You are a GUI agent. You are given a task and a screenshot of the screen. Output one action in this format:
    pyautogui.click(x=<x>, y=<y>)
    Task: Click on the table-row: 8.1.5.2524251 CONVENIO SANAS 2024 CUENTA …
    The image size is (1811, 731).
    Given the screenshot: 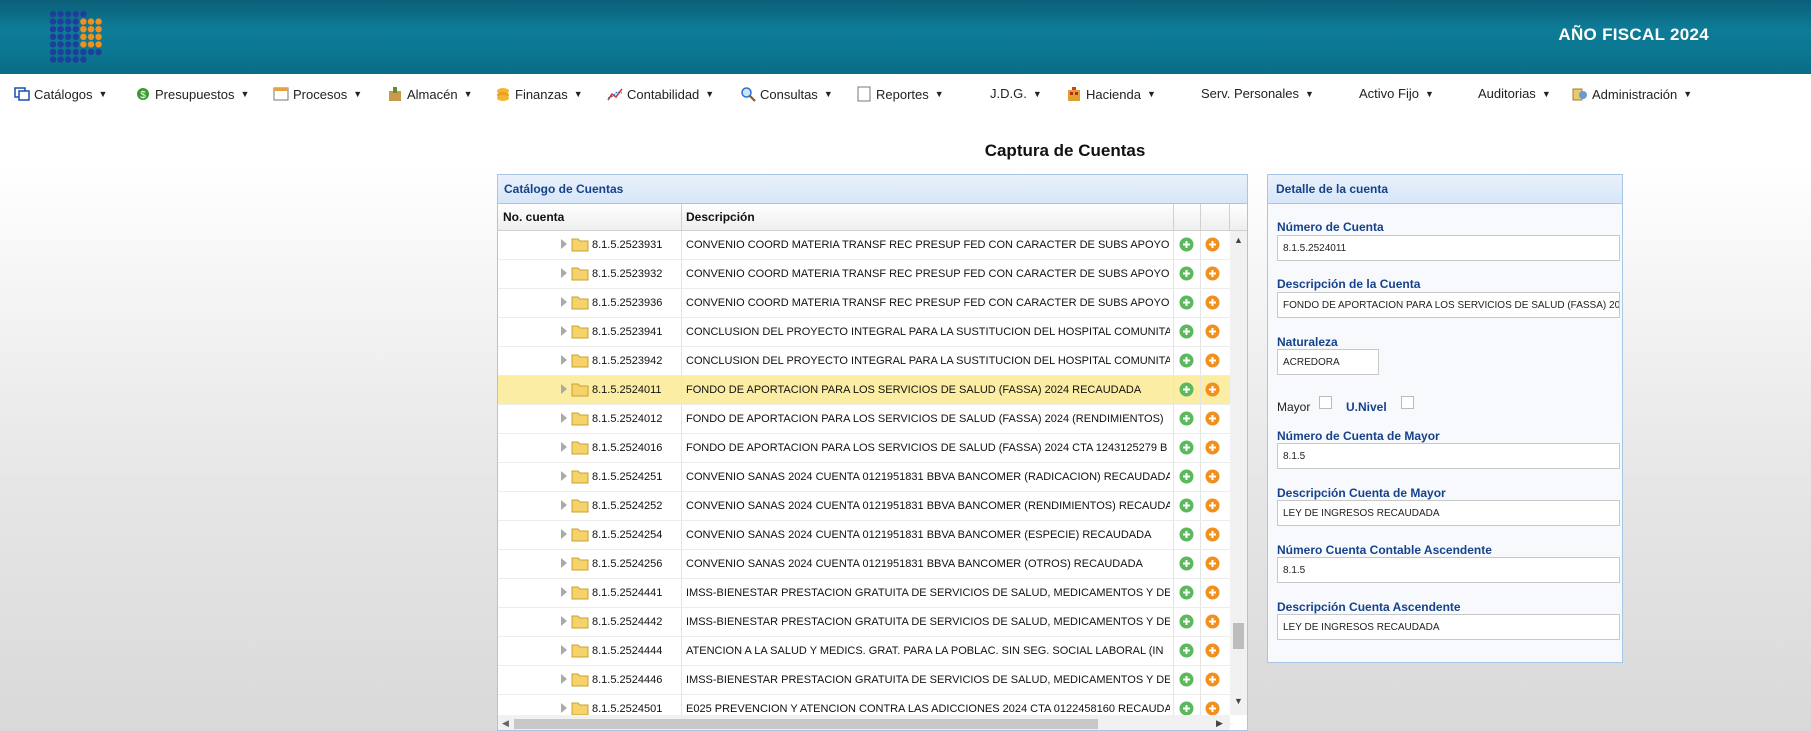 What is the action you would take?
    pyautogui.click(x=865, y=477)
    